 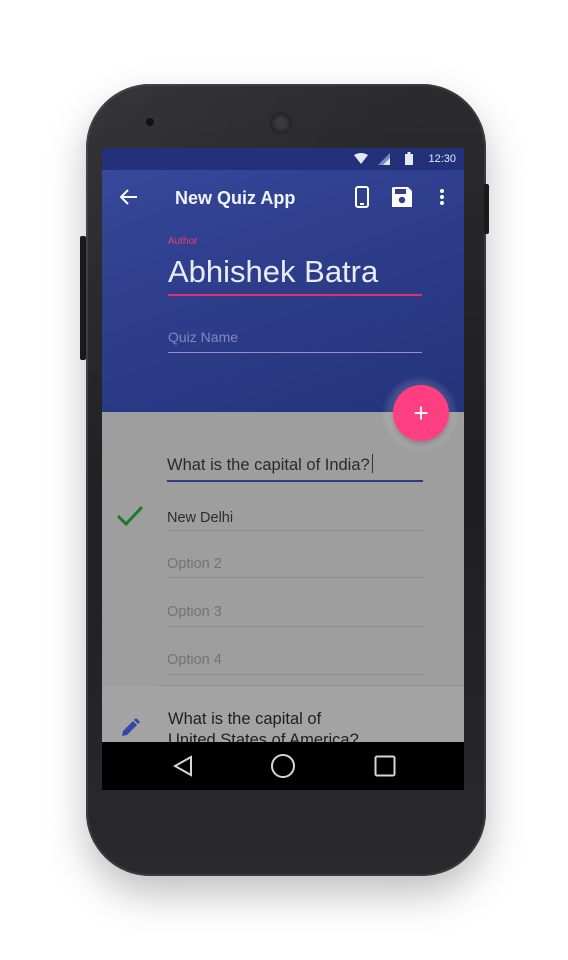 I want to click on question-1-underline, so click(x=295, y=481).